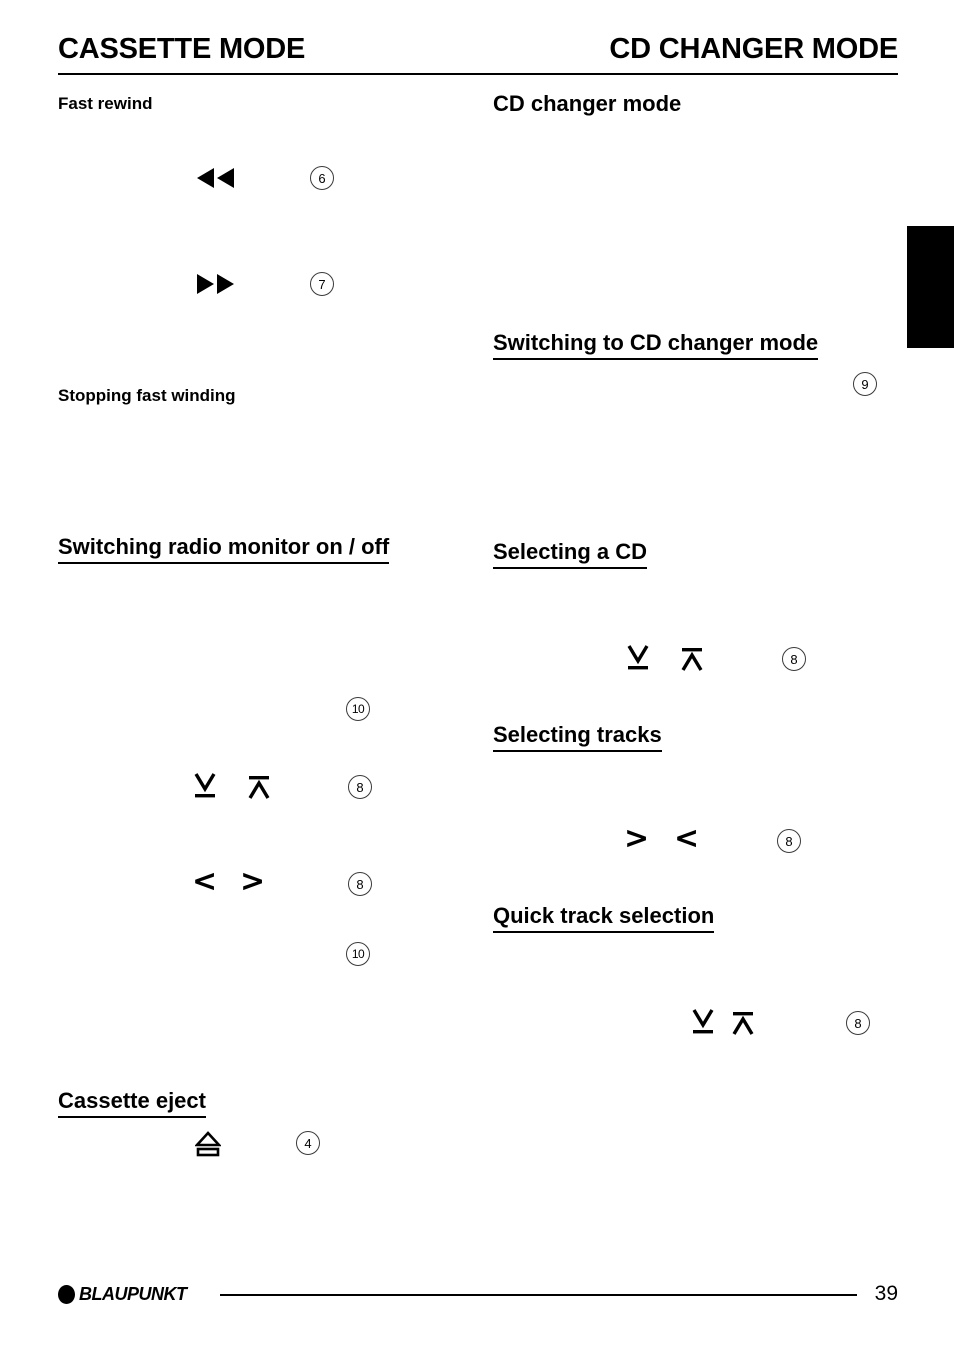 This screenshot has height=1349, width=954. I want to click on ref-circle-8-selecting-cd: 8, so click(794, 659).